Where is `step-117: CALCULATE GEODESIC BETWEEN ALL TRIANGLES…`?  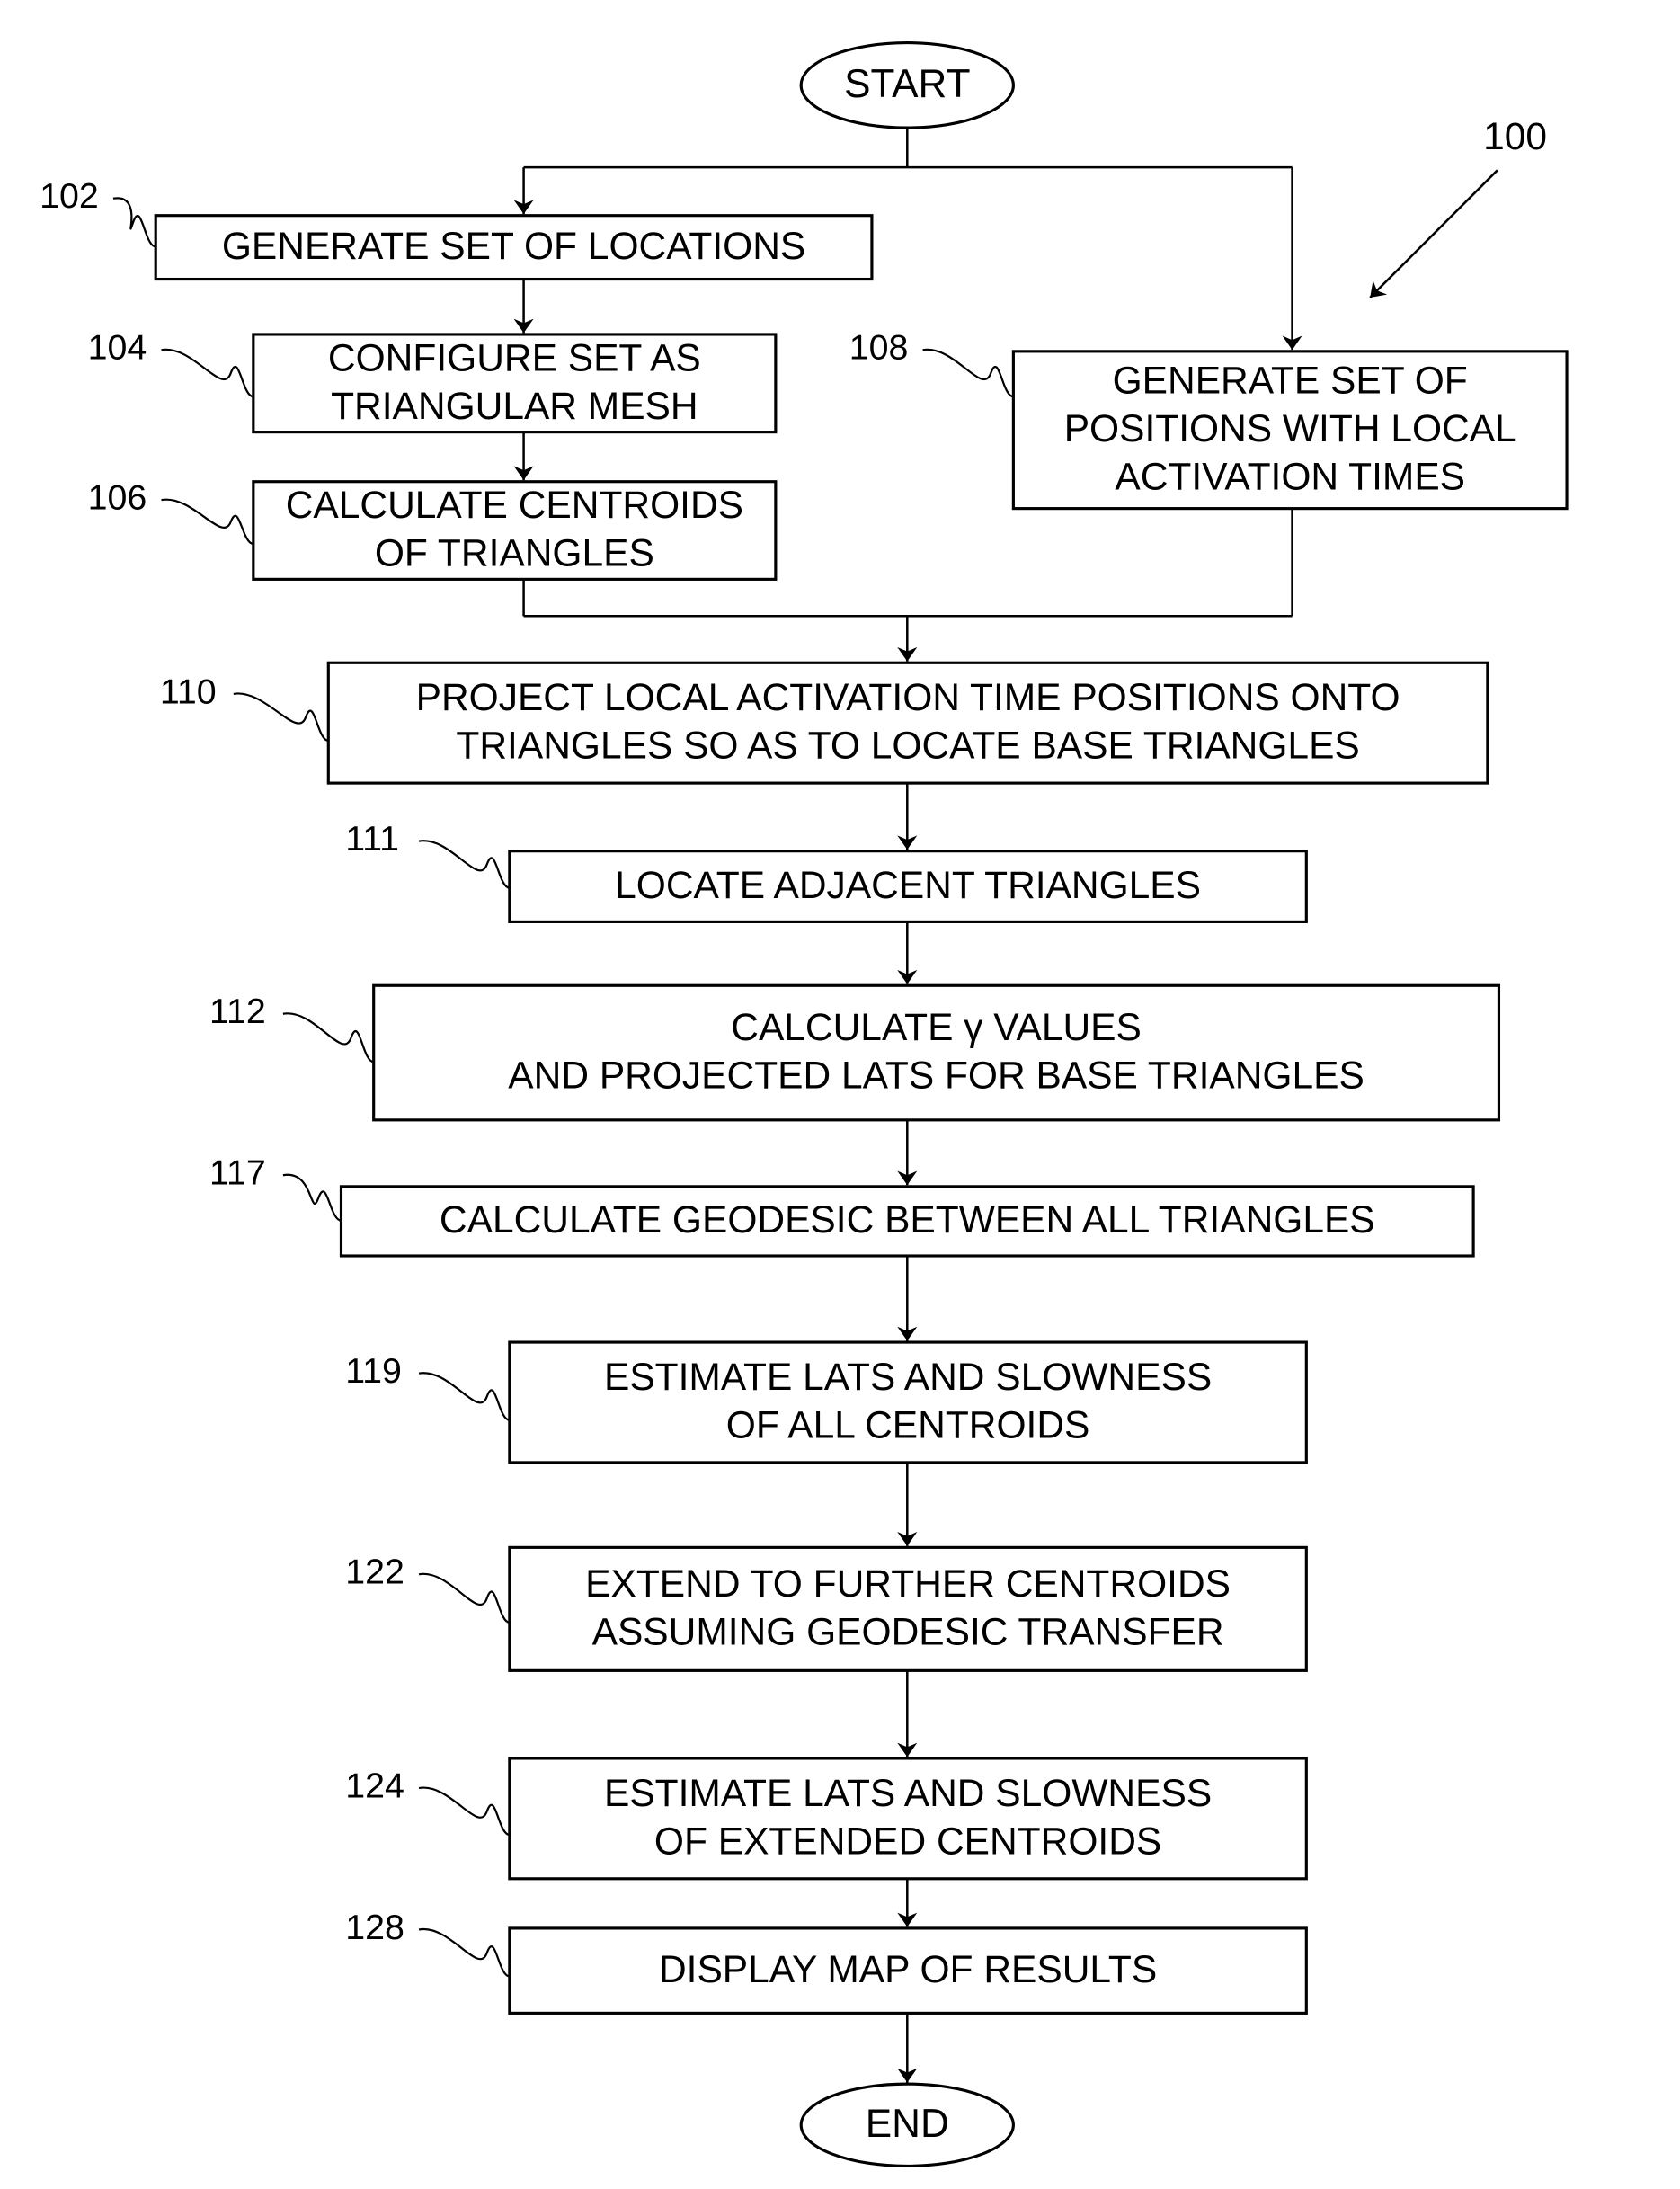 step-117: CALCULATE GEODESIC BETWEEN ALL TRIANGLES… is located at coordinates (842, 1205).